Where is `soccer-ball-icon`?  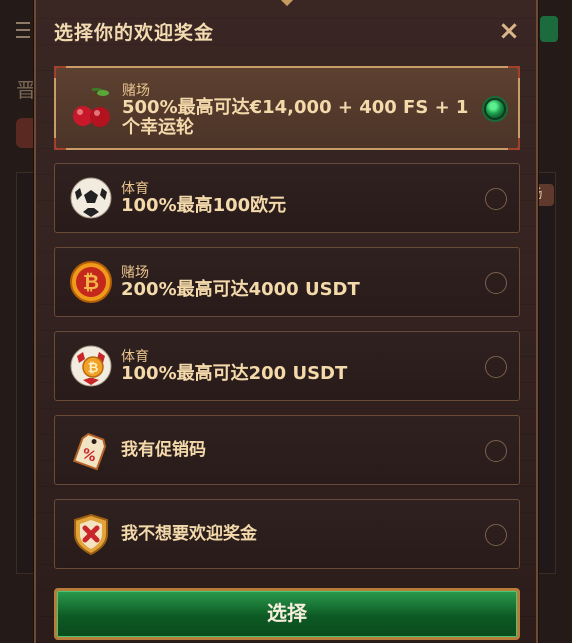
soccer-ball-icon is located at coordinates (91, 198).